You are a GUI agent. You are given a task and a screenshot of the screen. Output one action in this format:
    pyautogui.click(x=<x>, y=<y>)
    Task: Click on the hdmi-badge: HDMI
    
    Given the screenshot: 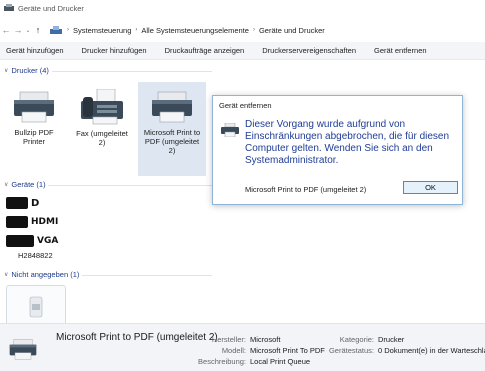 What is the action you would take?
    pyautogui.click(x=32, y=222)
    